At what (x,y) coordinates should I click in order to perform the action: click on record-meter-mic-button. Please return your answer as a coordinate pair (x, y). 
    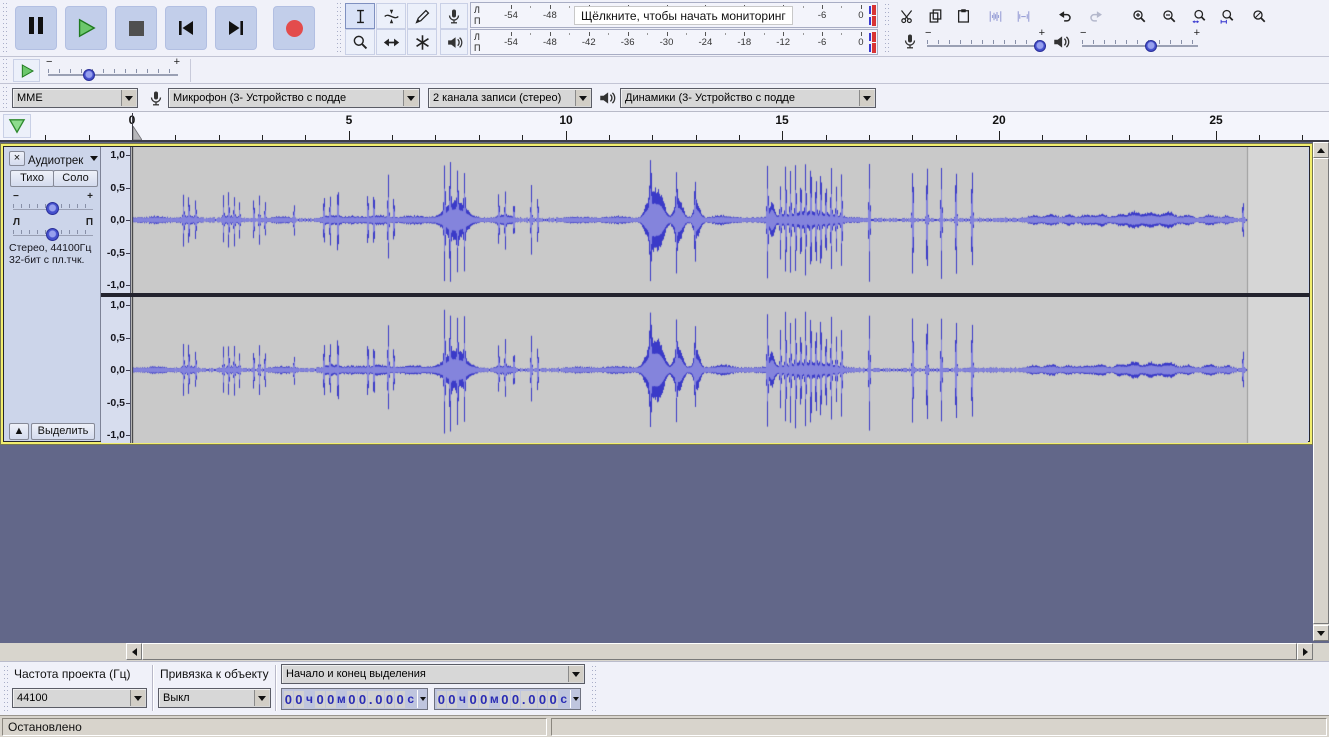
    Looking at the image, I should click on (454, 16).